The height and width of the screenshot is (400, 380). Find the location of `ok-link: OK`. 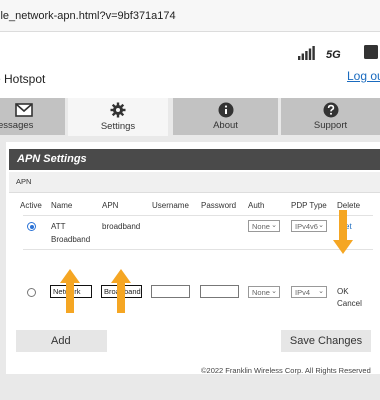

ok-link: OK is located at coordinates (343, 291).